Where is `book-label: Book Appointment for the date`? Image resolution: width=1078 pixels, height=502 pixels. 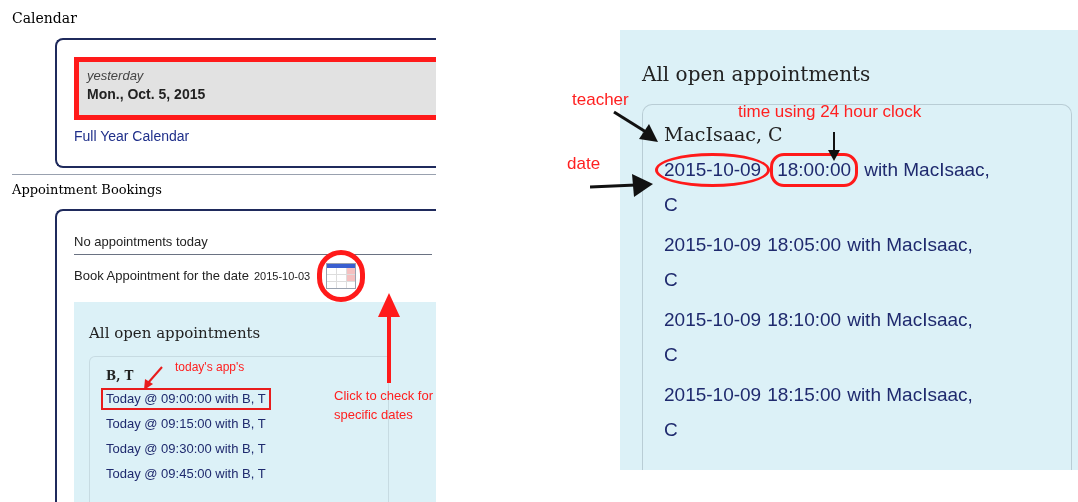 book-label: Book Appointment for the date is located at coordinates (161, 276).